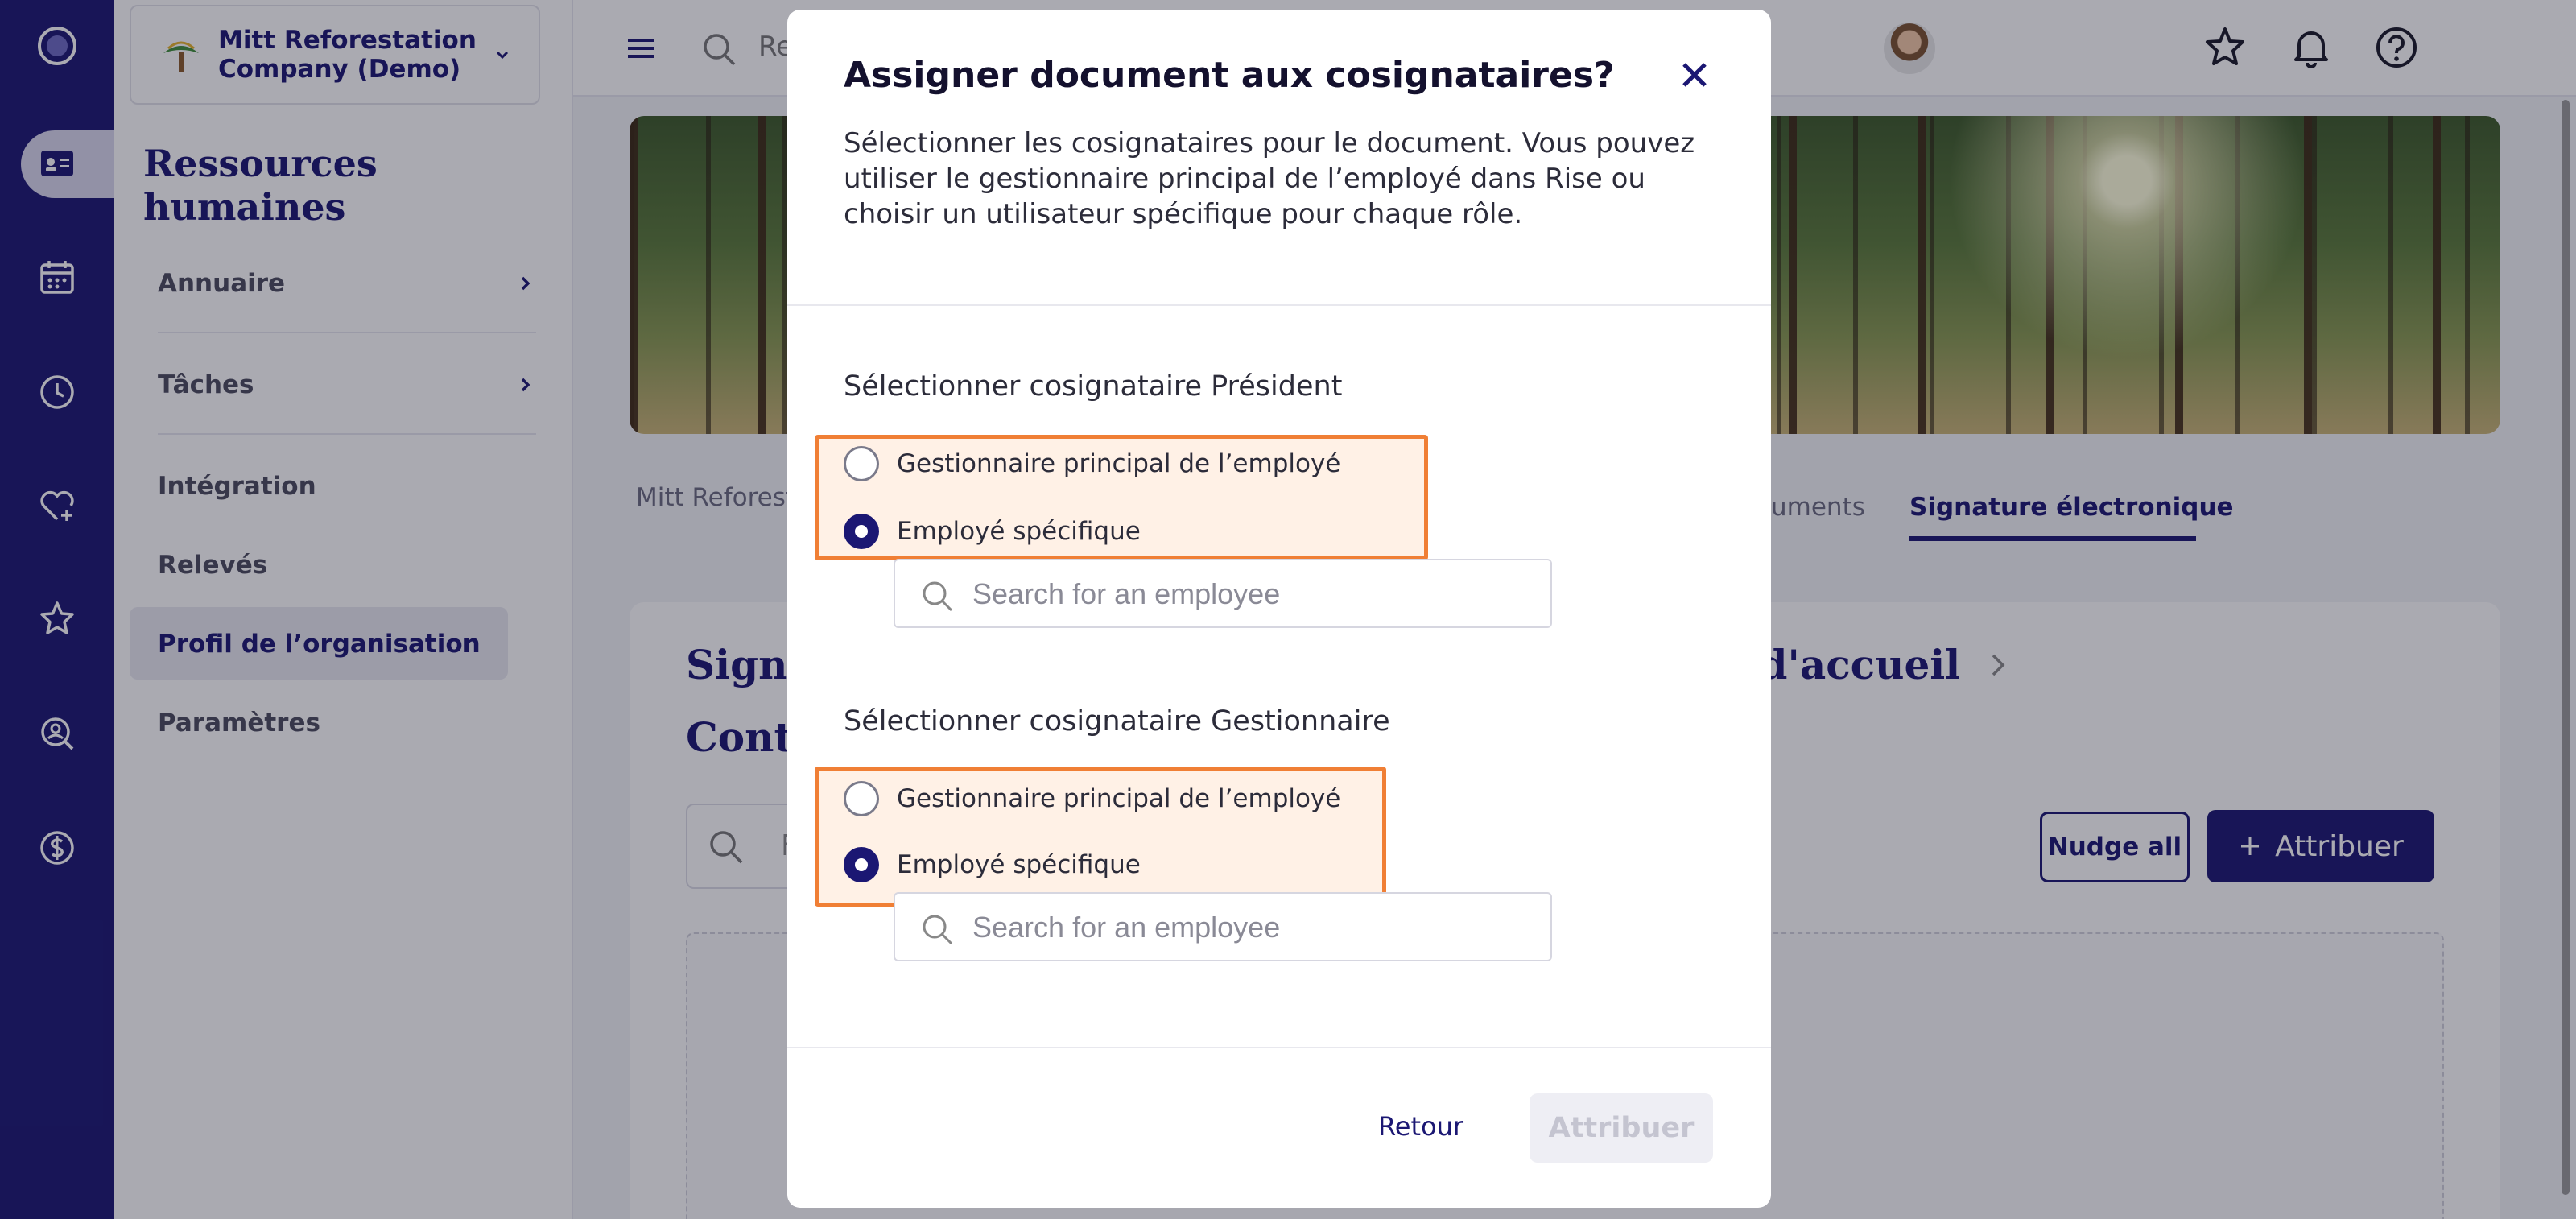  What do you see at coordinates (1117, 721) in the screenshot?
I see `cosigner-manager-label: Sélectionner cosignataire Gestionnaire` at bounding box center [1117, 721].